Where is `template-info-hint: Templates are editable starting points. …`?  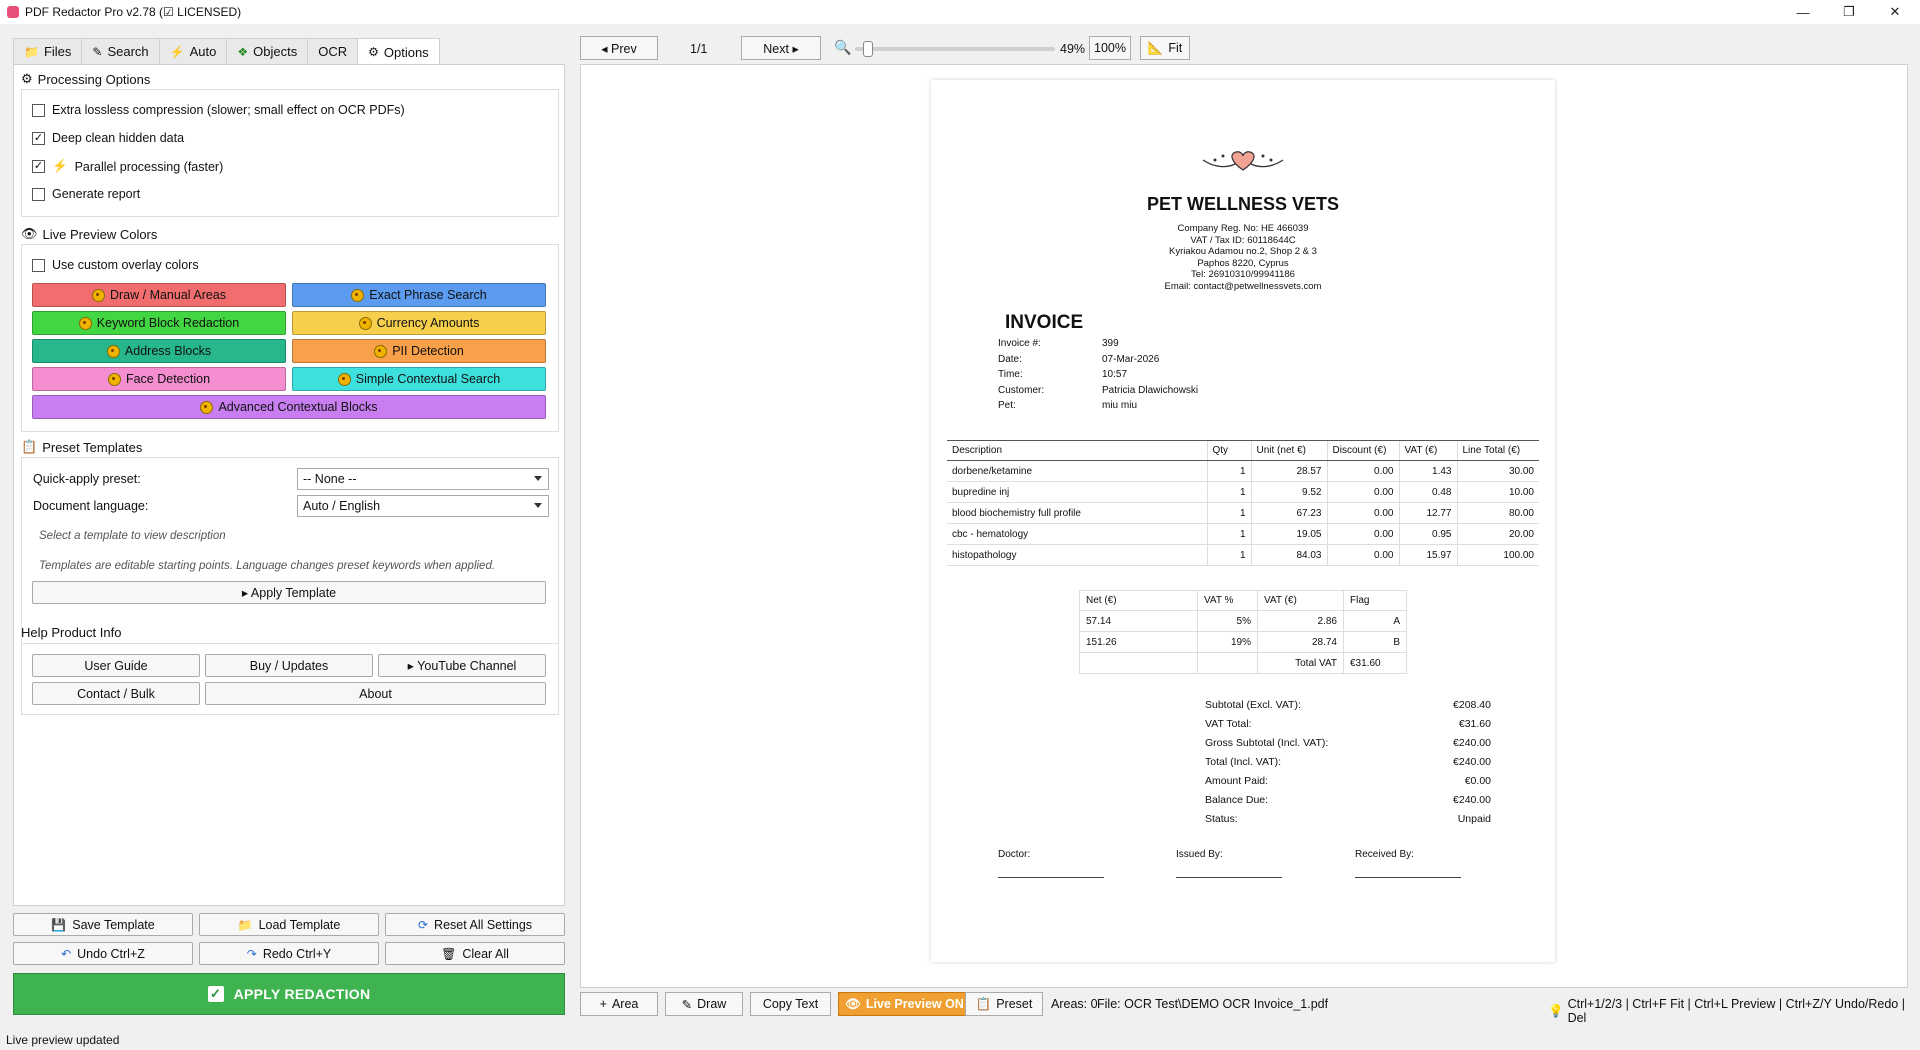 template-info-hint: Templates are editable starting points. … is located at coordinates (267, 566).